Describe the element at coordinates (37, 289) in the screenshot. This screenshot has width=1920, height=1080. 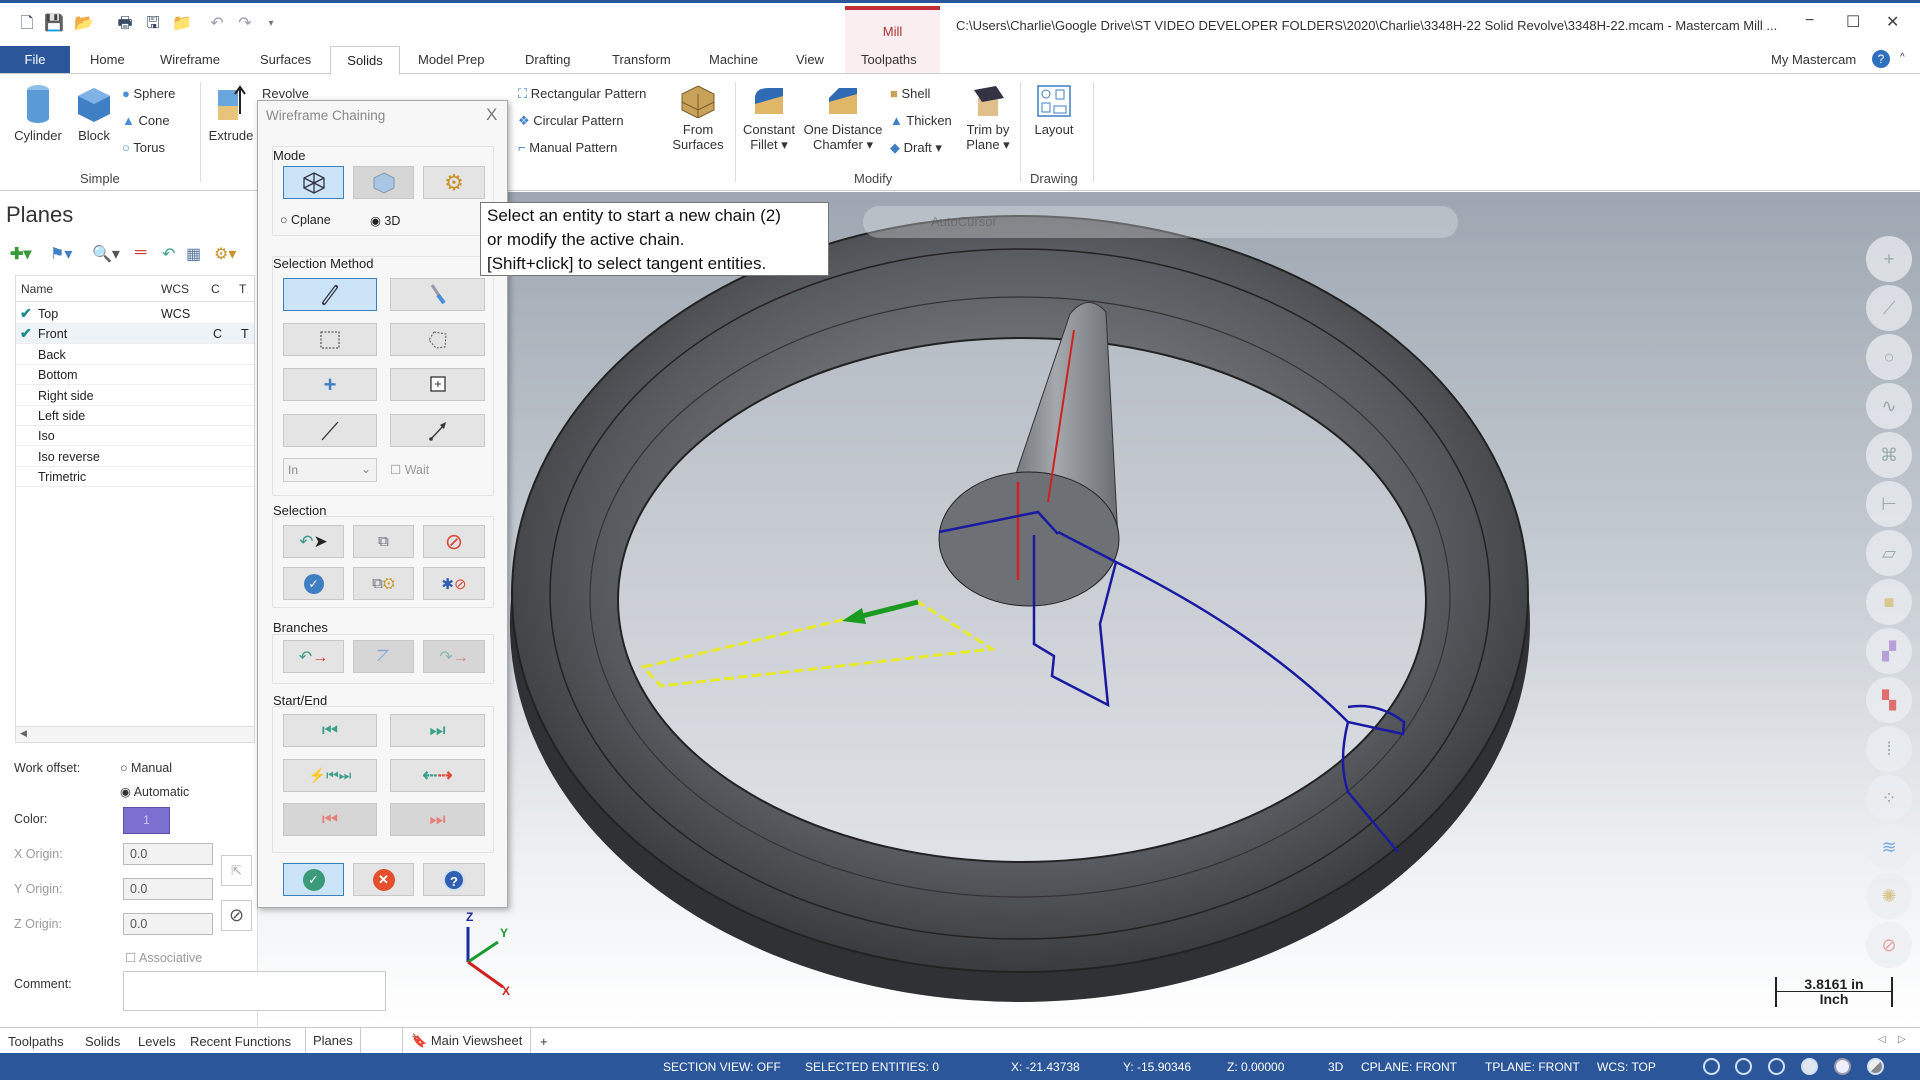
I see `column-name: Name` at that location.